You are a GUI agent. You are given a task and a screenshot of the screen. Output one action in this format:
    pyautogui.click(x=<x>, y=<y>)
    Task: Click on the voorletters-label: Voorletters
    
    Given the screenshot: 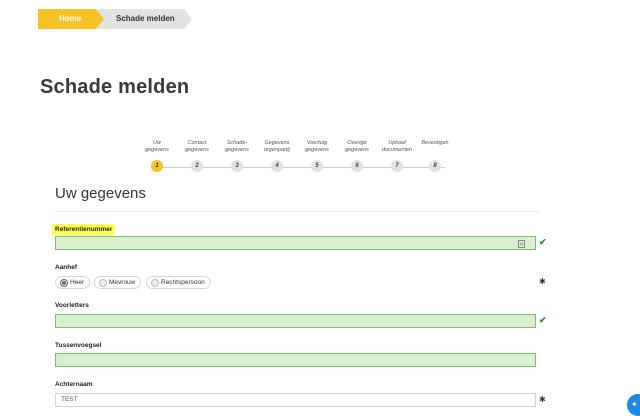 What is the action you would take?
    pyautogui.click(x=72, y=305)
    